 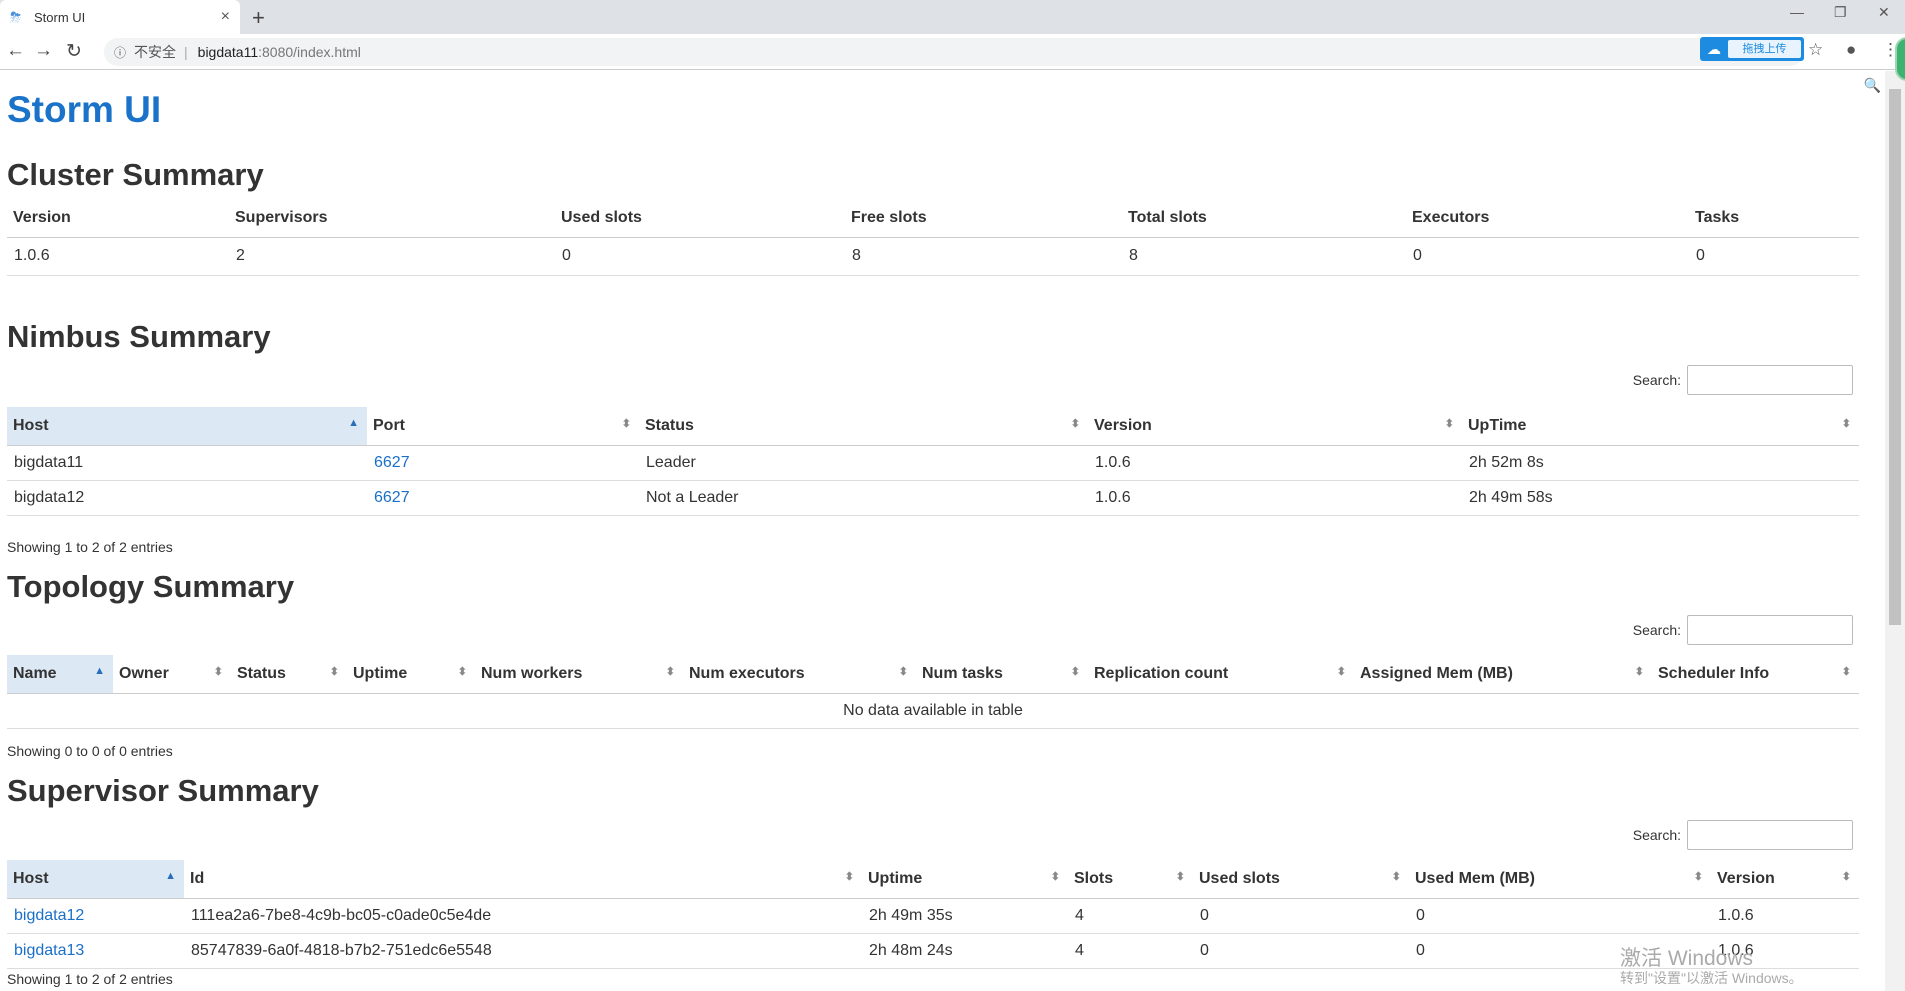 What do you see at coordinates (120, 52) in the screenshot?
I see `info-icon: ⓘ` at bounding box center [120, 52].